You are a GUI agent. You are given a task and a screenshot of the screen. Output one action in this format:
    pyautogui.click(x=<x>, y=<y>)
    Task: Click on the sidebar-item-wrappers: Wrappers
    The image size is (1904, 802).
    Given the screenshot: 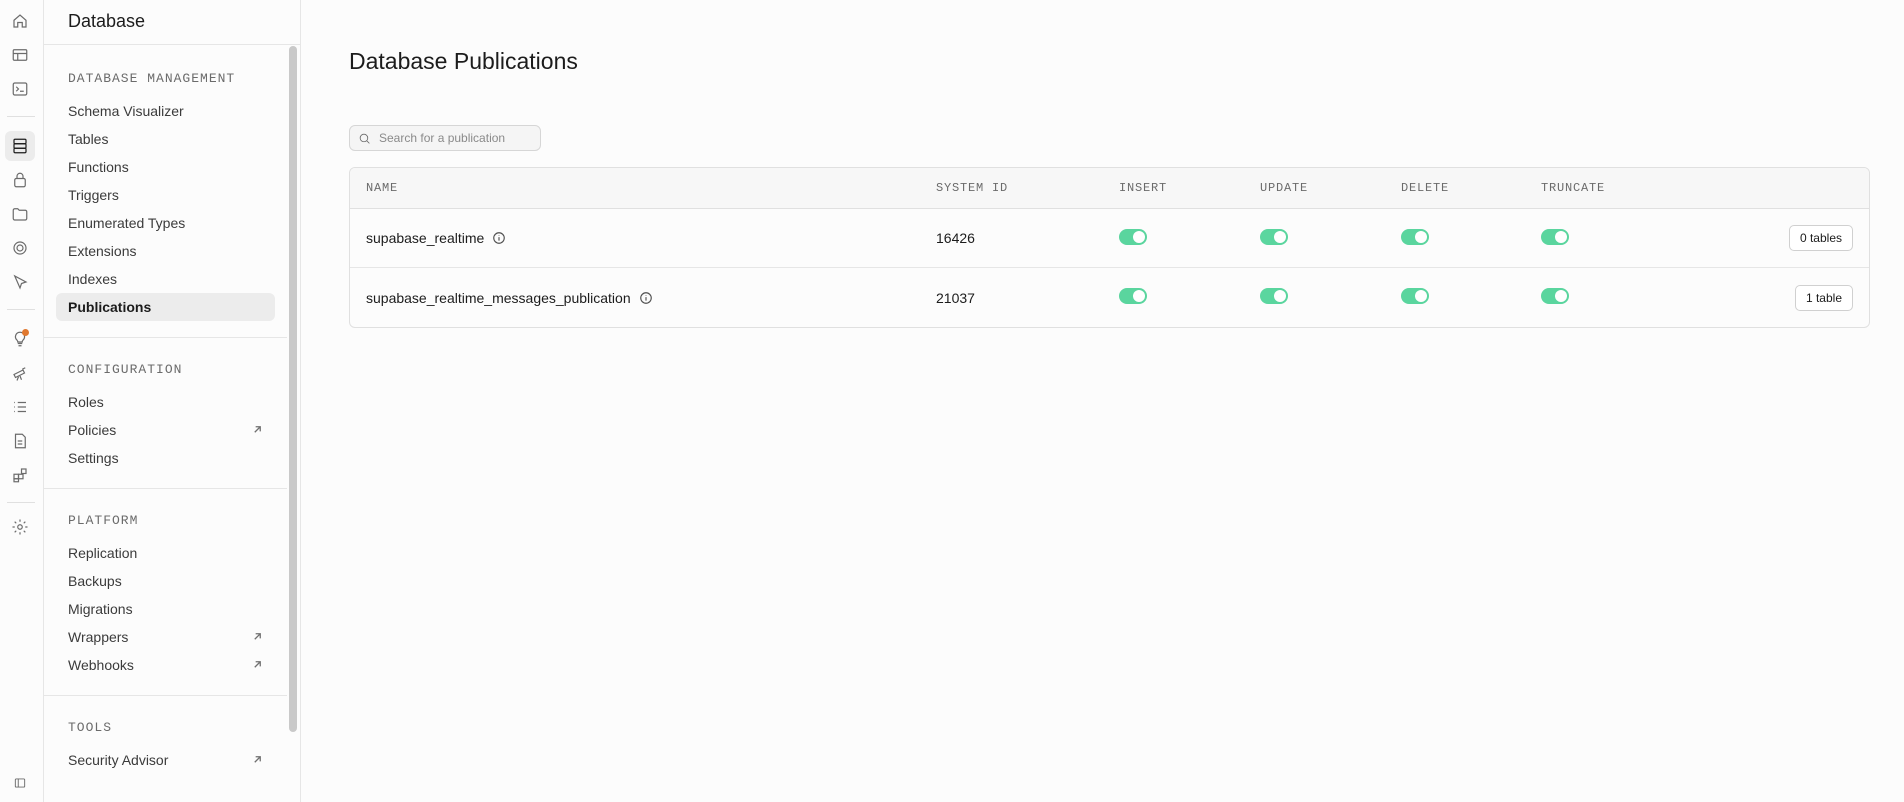 What is the action you would take?
    pyautogui.click(x=165, y=637)
    